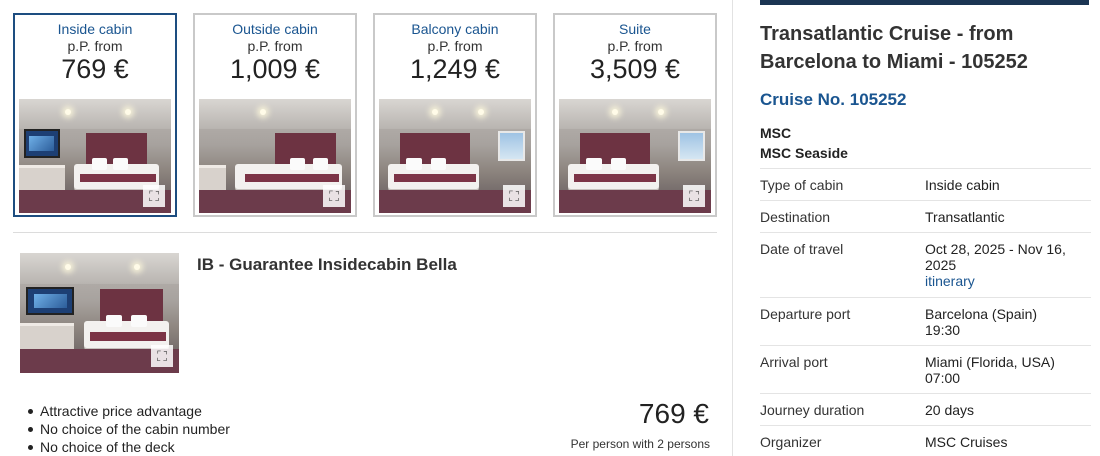  I want to click on info-value: Oct 28, 2025 - Nov 16, 2025, so click(995, 257).